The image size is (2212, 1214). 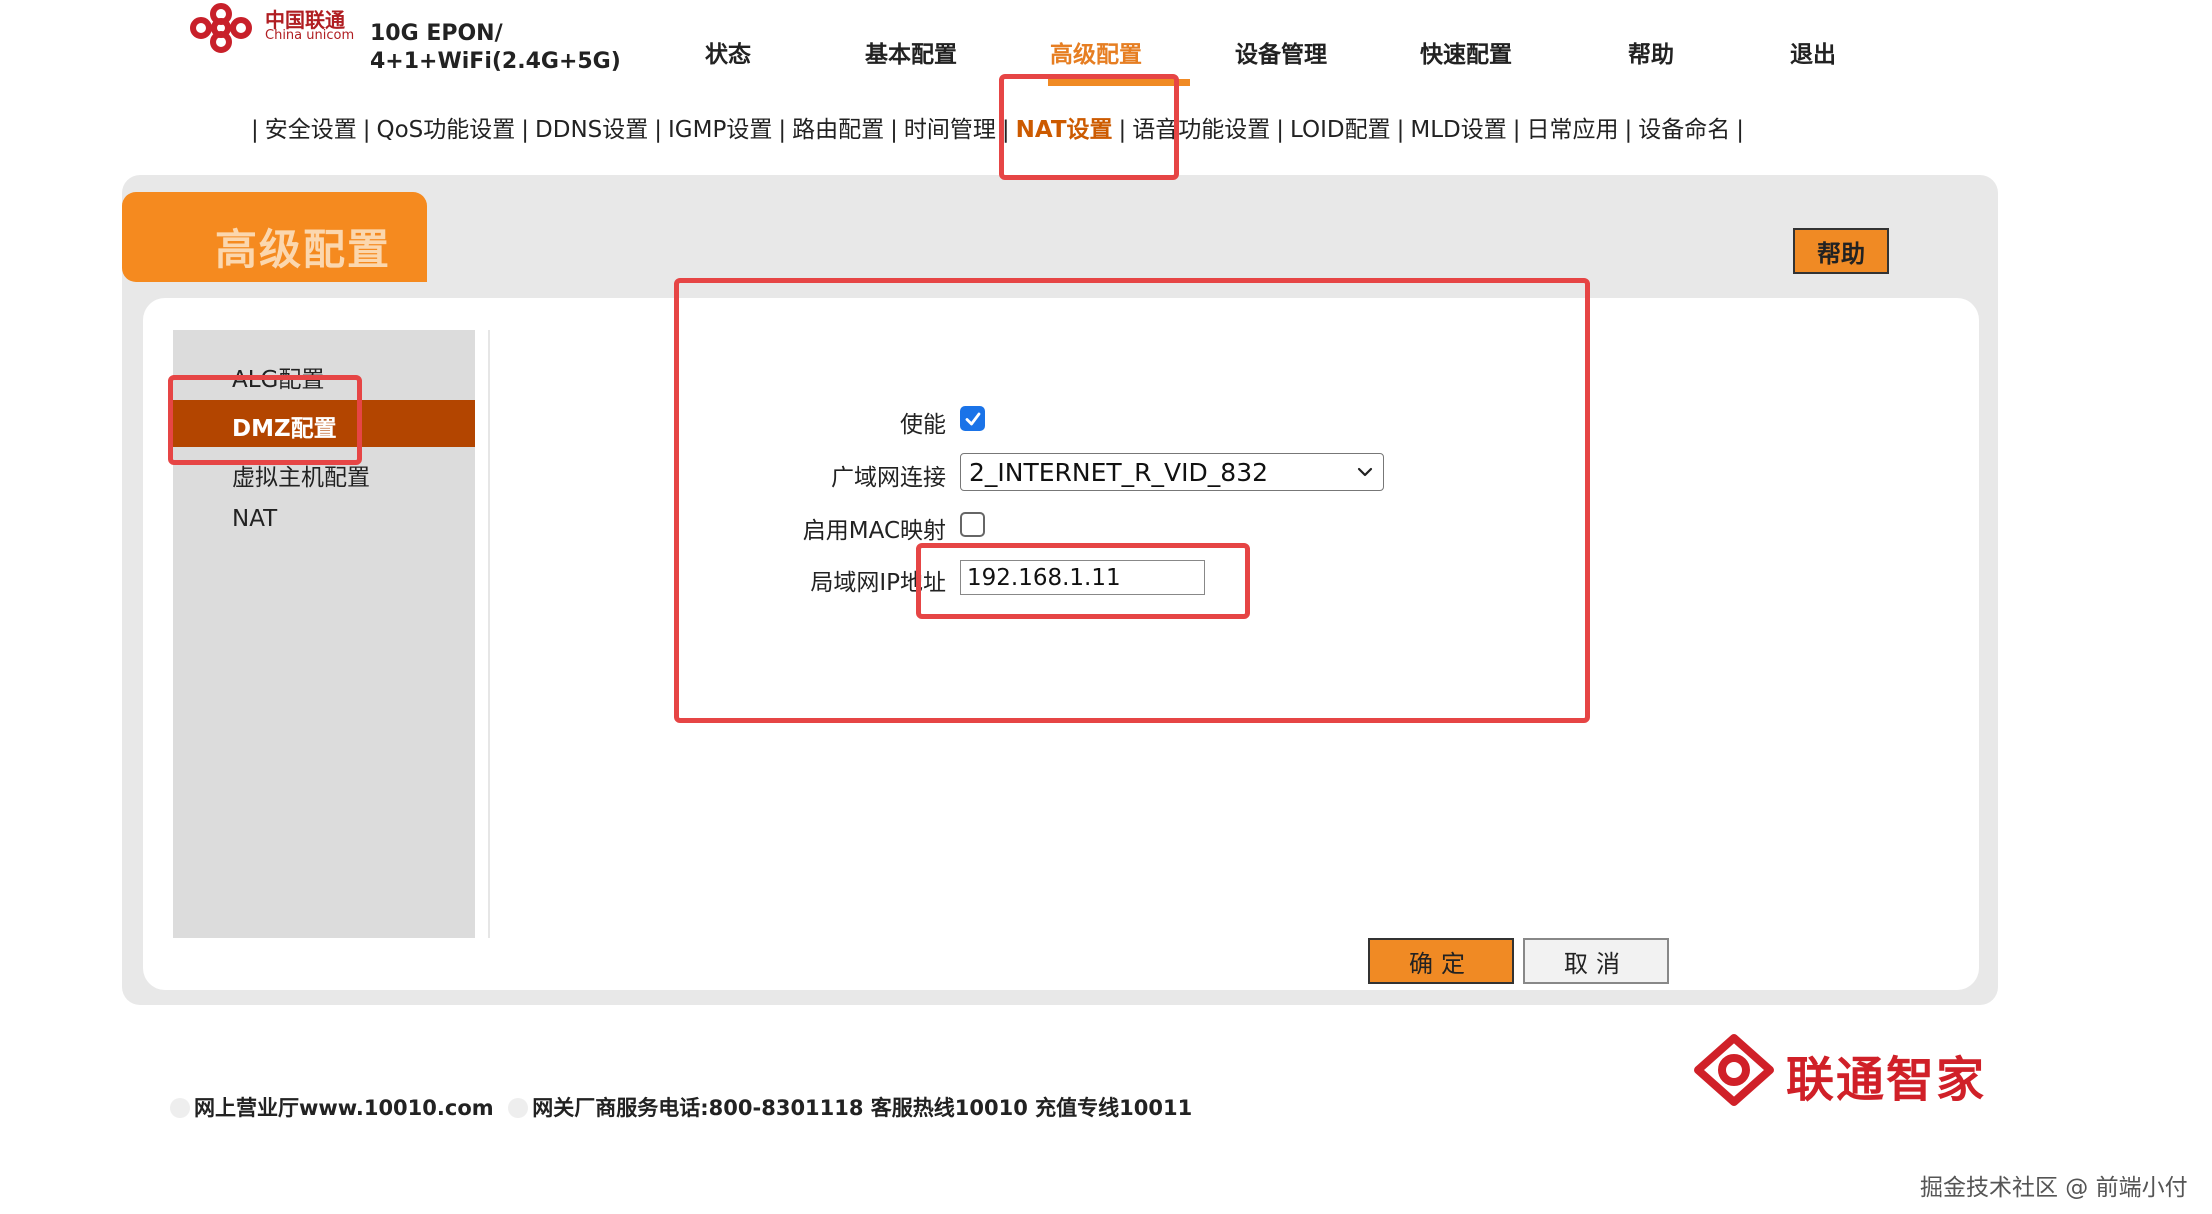 I want to click on subnav-voice: 语音功能设置, so click(x=1201, y=130).